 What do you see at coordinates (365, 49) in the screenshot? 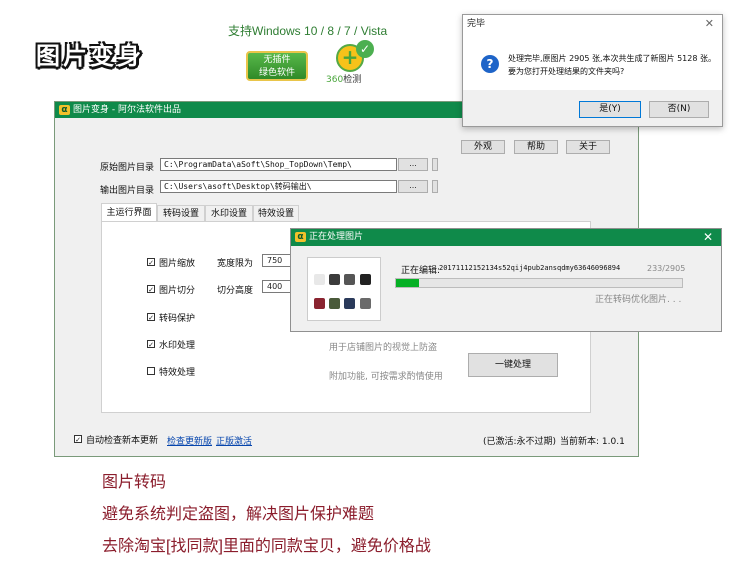
I see `check-icon: ✓` at bounding box center [365, 49].